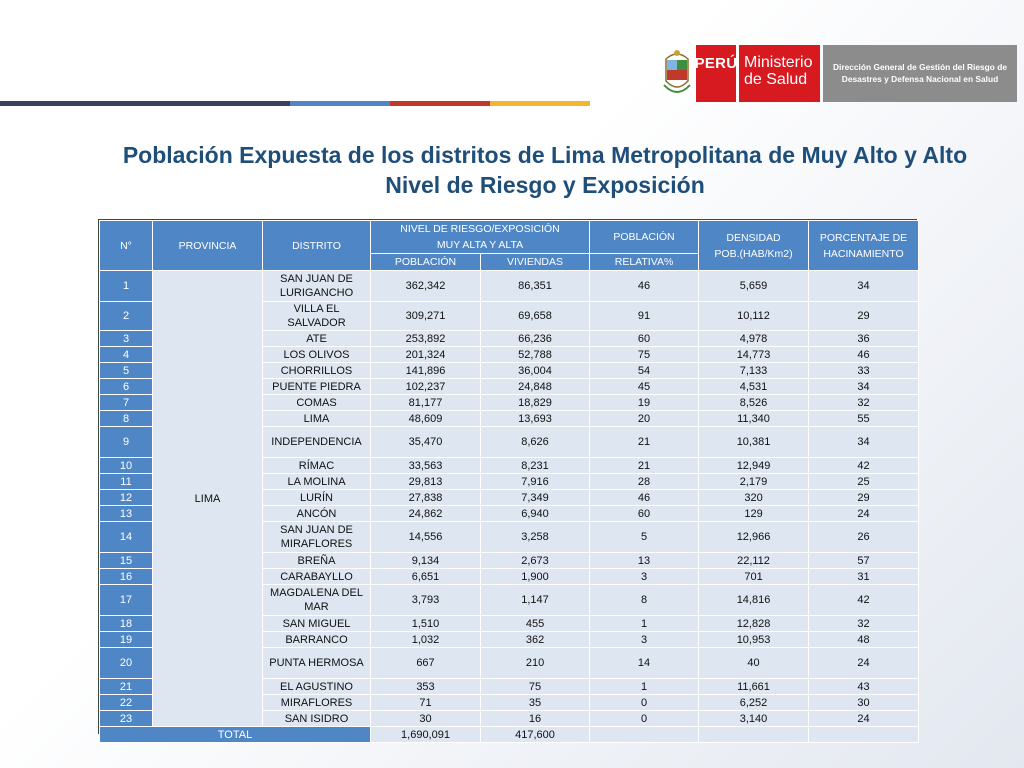 The height and width of the screenshot is (768, 1024). I want to click on poblacion-cell: 6,651, so click(425, 576).